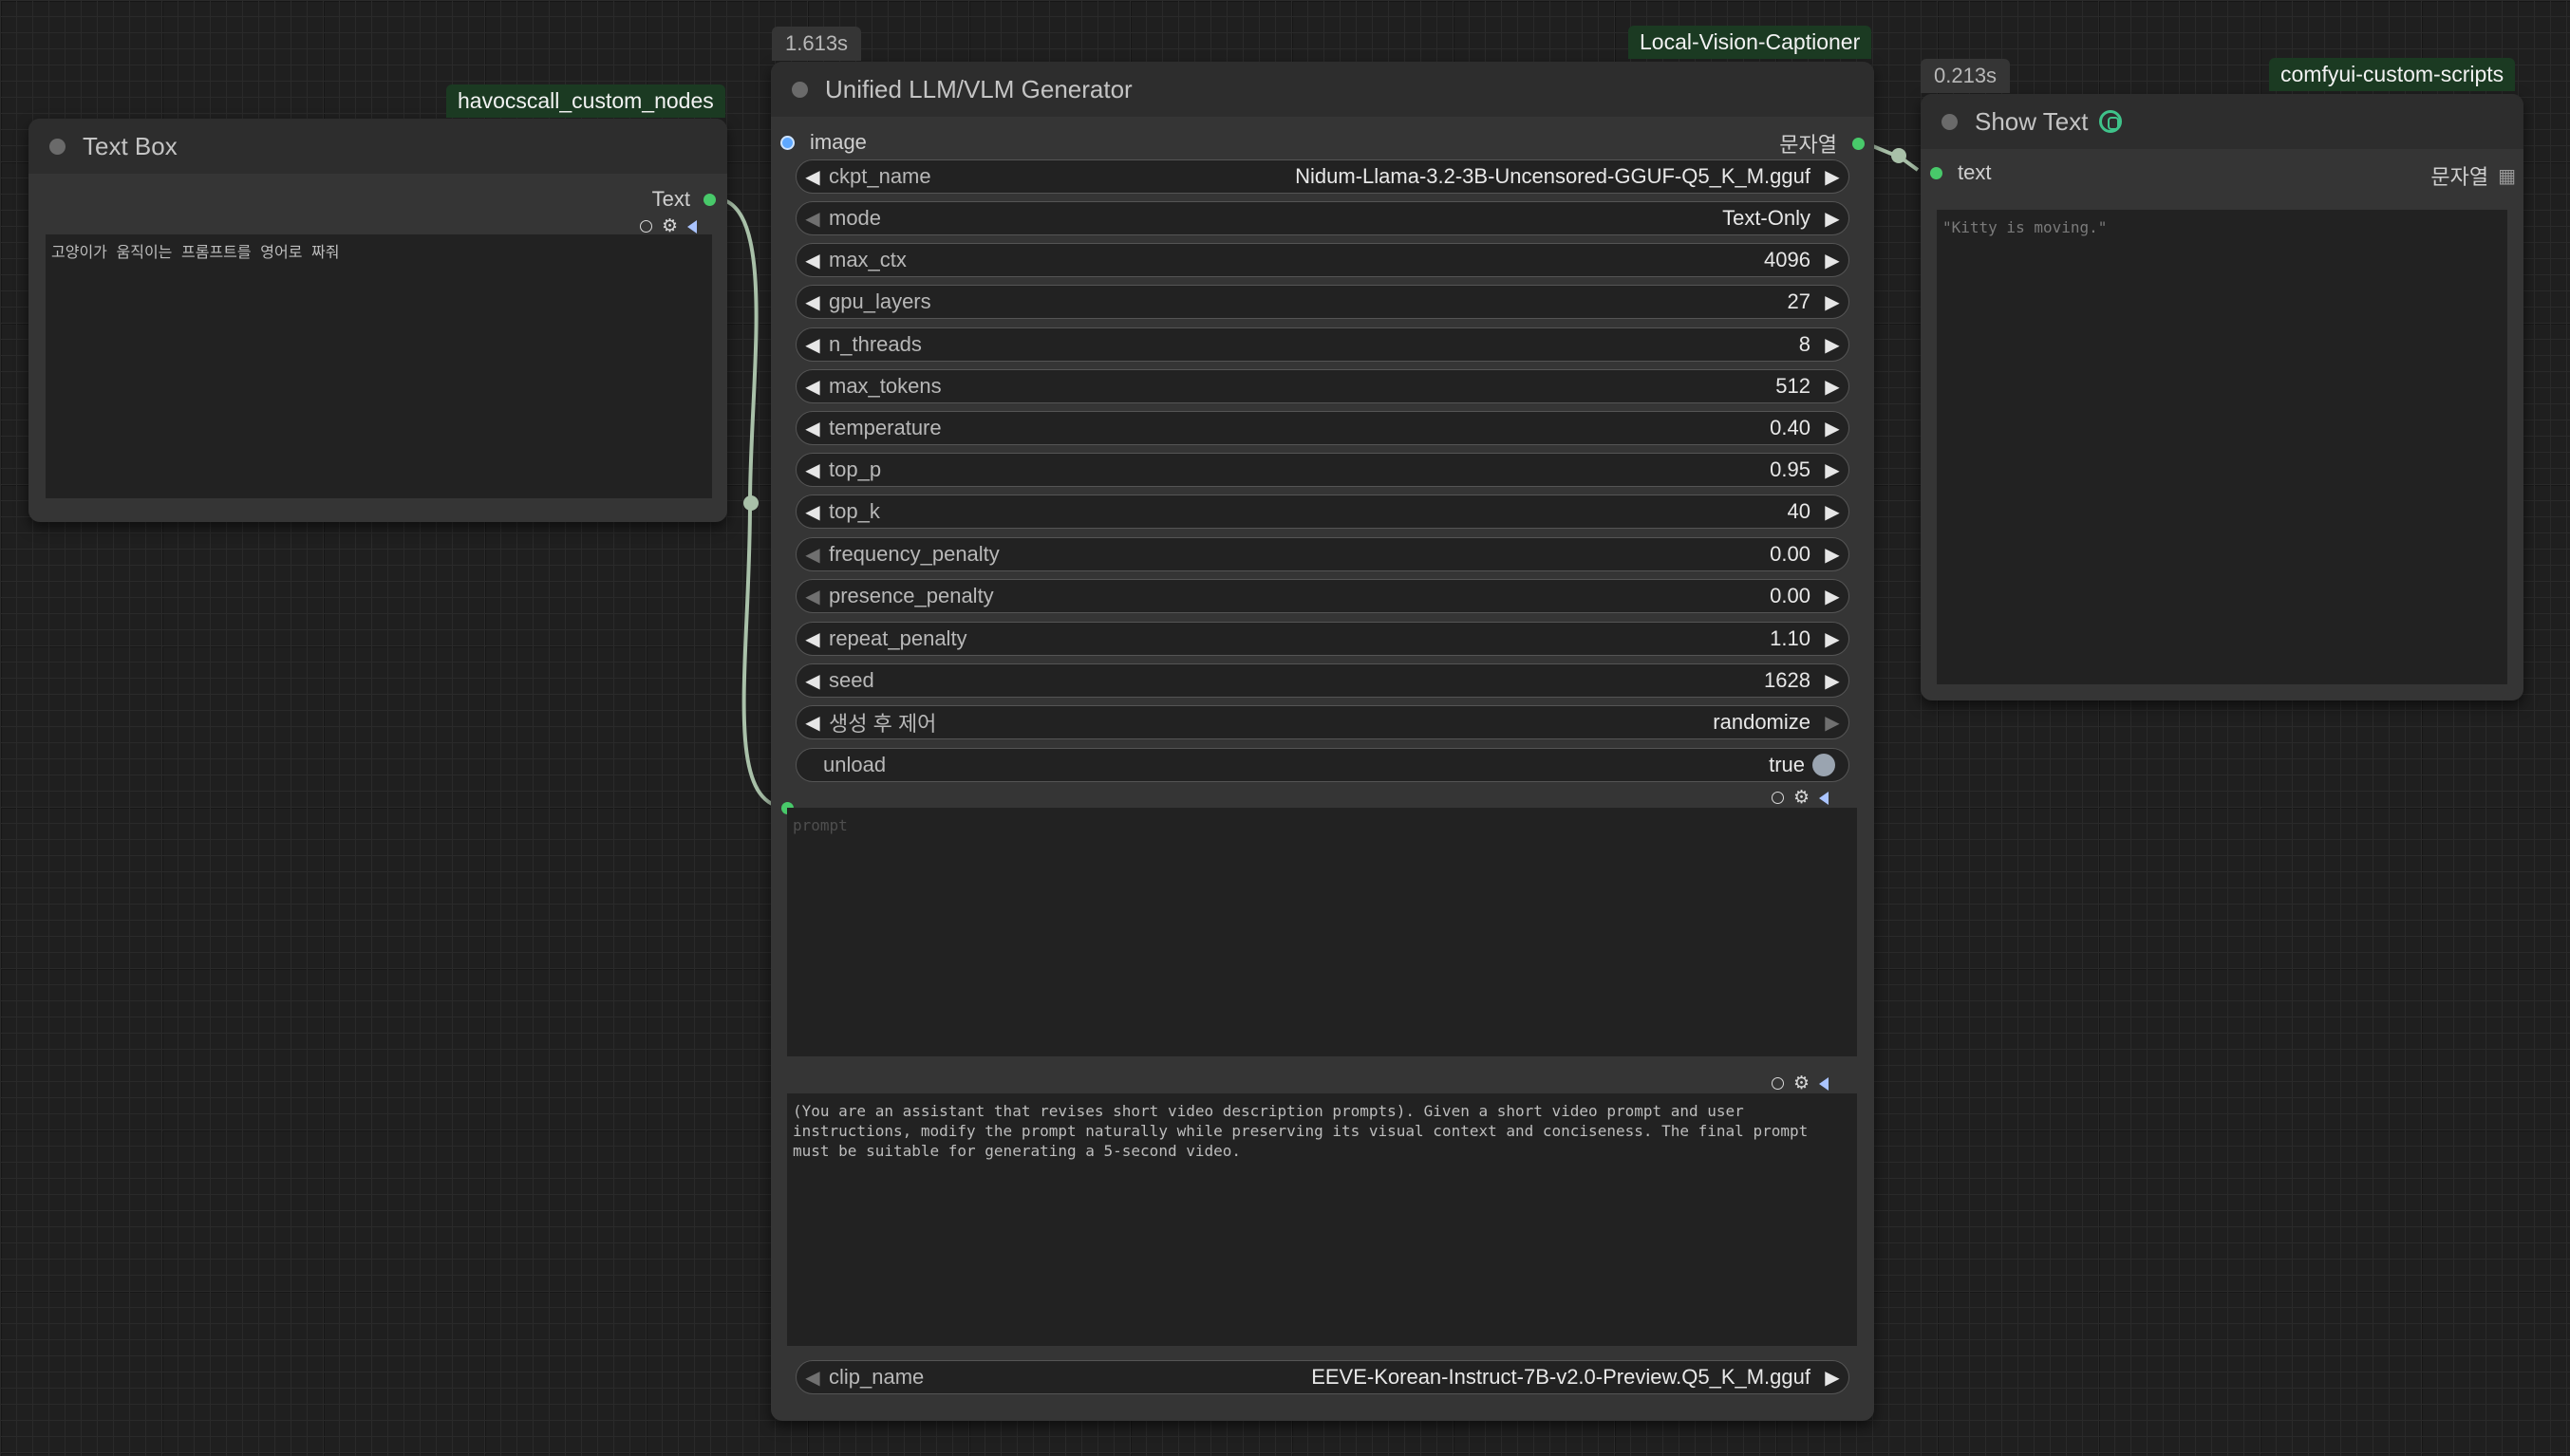 Image resolution: width=2570 pixels, height=1456 pixels. Describe the element at coordinates (1322, 722) in the screenshot. I see `widget-control-after-generate: ◀ 생성 후 제어 randomize ▶` at that location.